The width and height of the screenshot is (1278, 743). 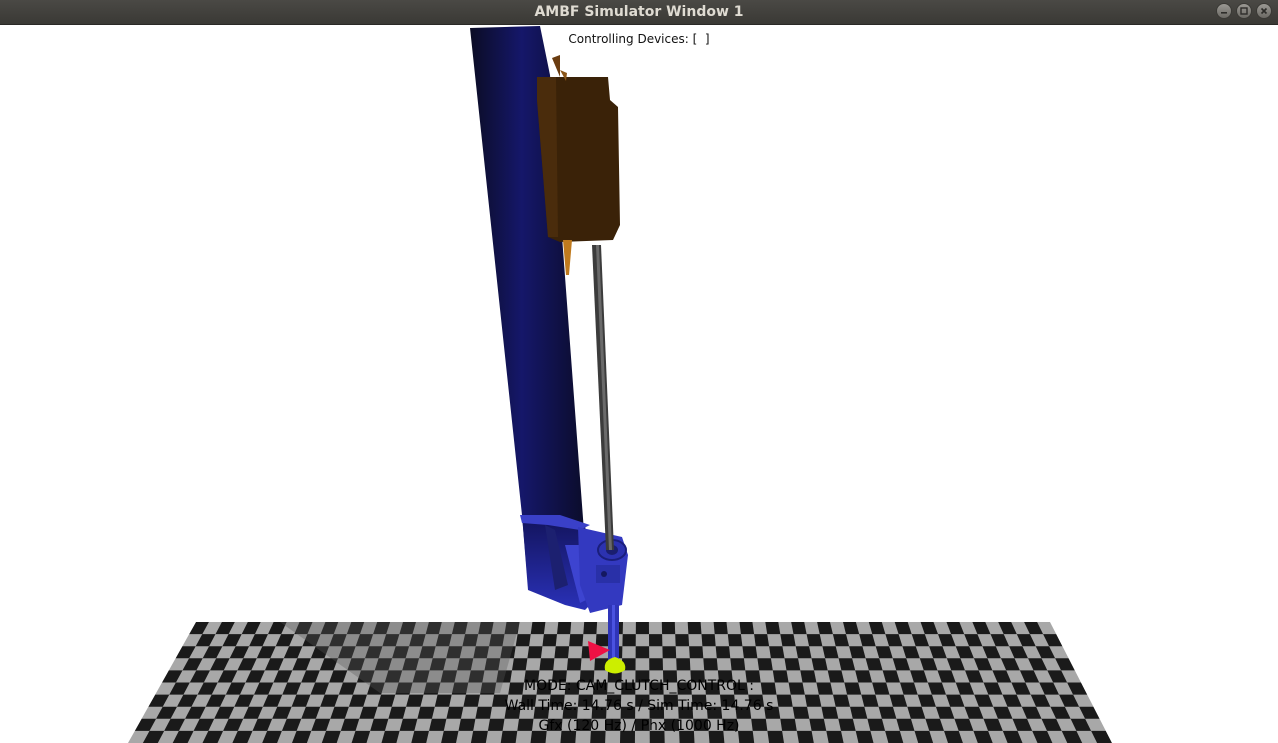 What do you see at coordinates (1244, 11) in the screenshot?
I see `maximize-button` at bounding box center [1244, 11].